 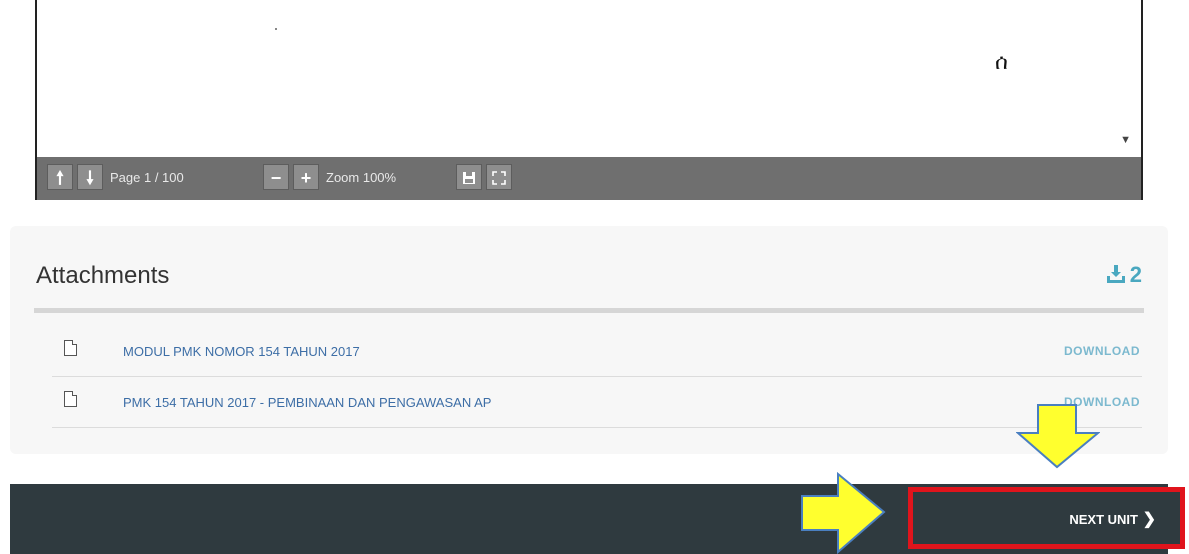 I want to click on minus-icon: −, so click(x=276, y=178).